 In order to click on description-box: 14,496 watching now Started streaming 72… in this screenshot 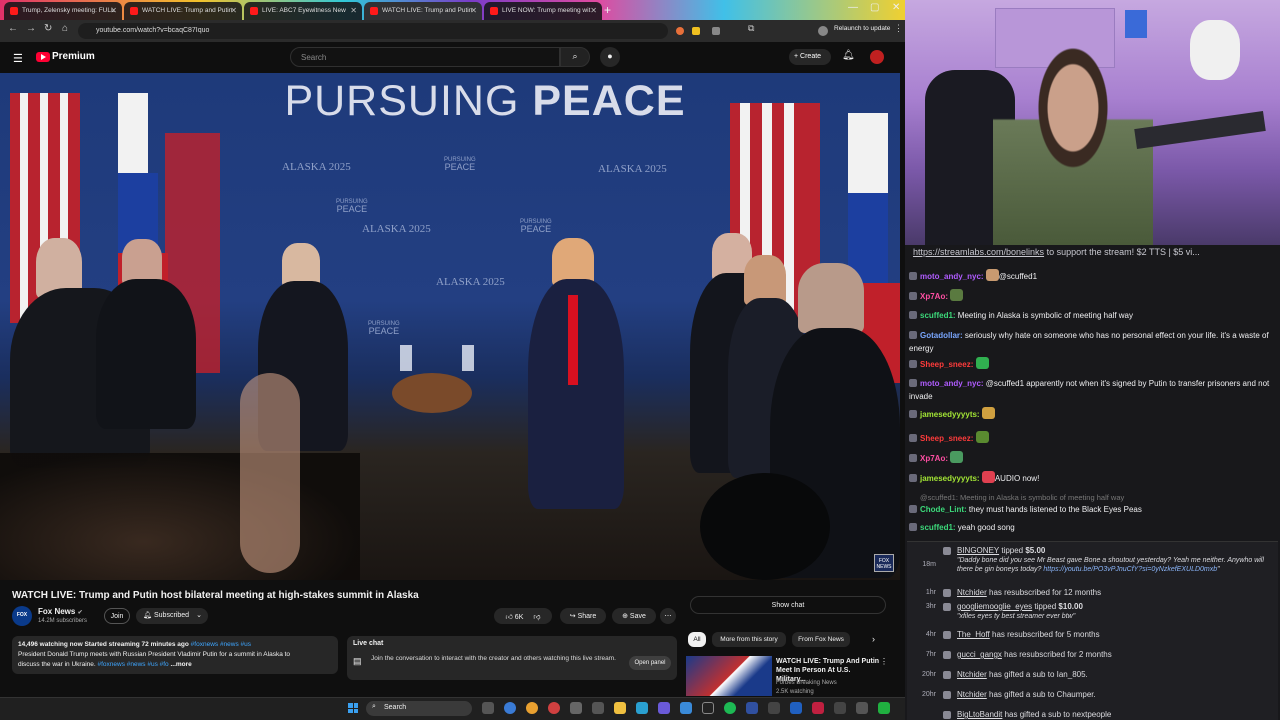, I will do `click(175, 655)`.